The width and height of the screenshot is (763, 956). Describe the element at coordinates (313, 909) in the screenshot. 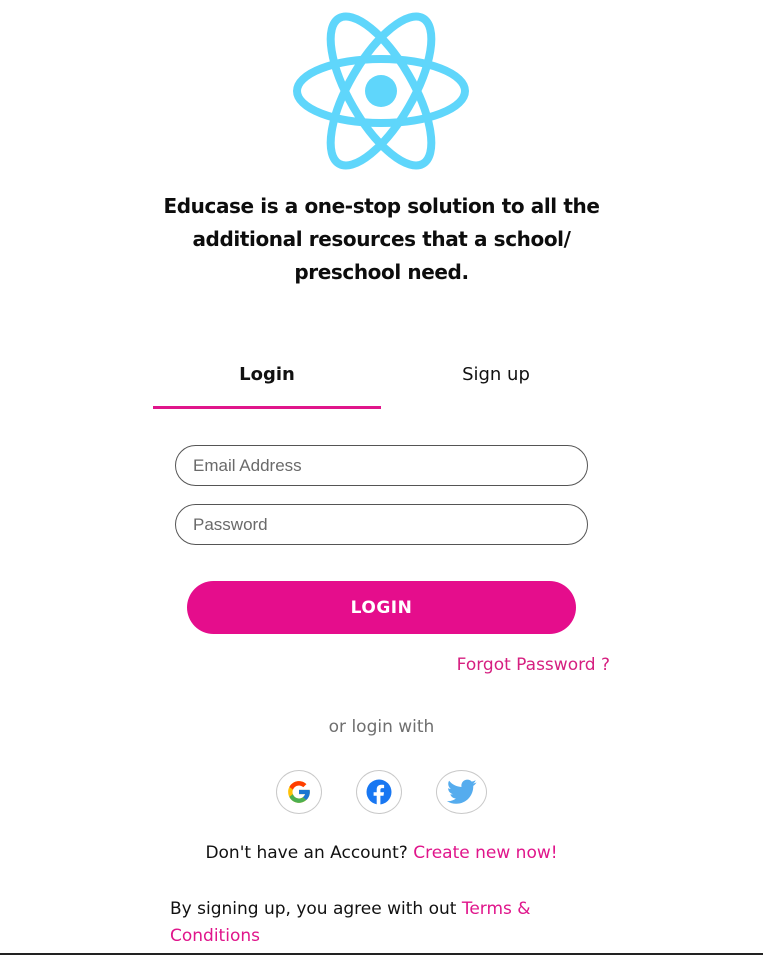

I see `terms-text: By signing up, you agree with out` at that location.